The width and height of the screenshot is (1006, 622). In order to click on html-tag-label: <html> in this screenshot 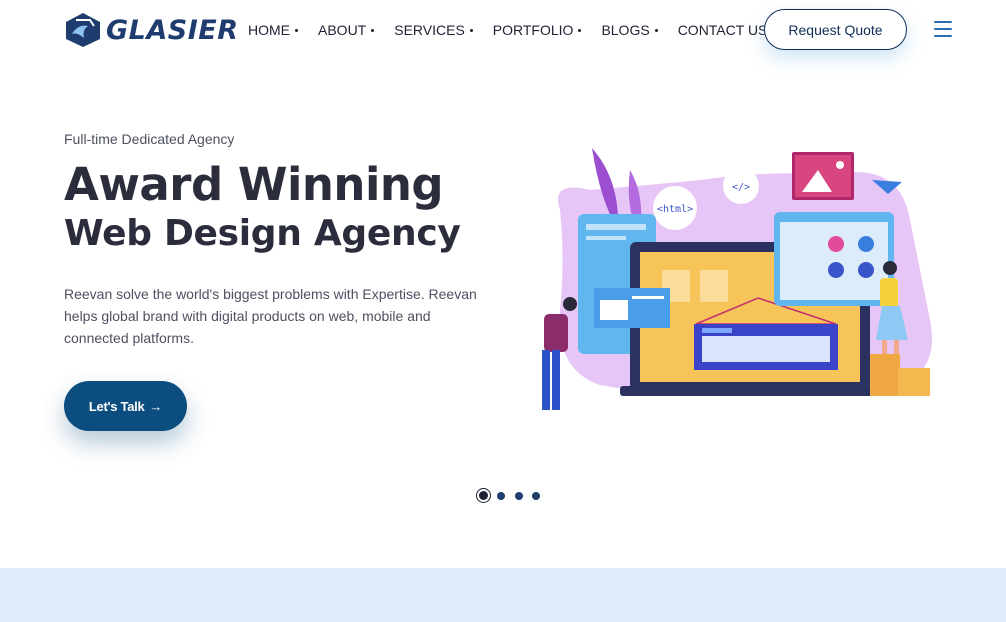, I will do `click(675, 209)`.